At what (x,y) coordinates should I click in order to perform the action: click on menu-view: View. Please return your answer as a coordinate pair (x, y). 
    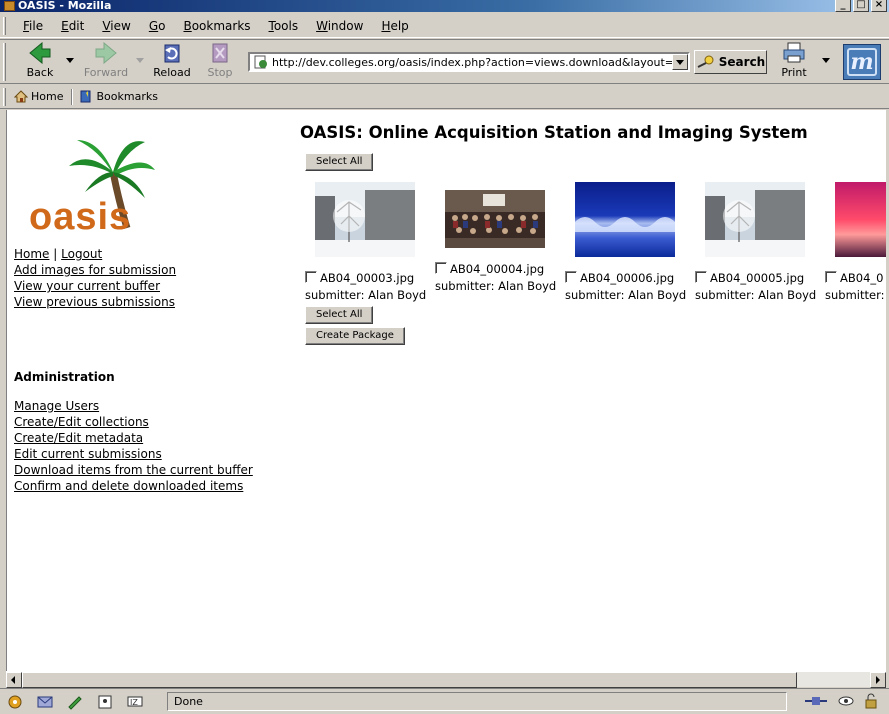
    Looking at the image, I should click on (116, 26).